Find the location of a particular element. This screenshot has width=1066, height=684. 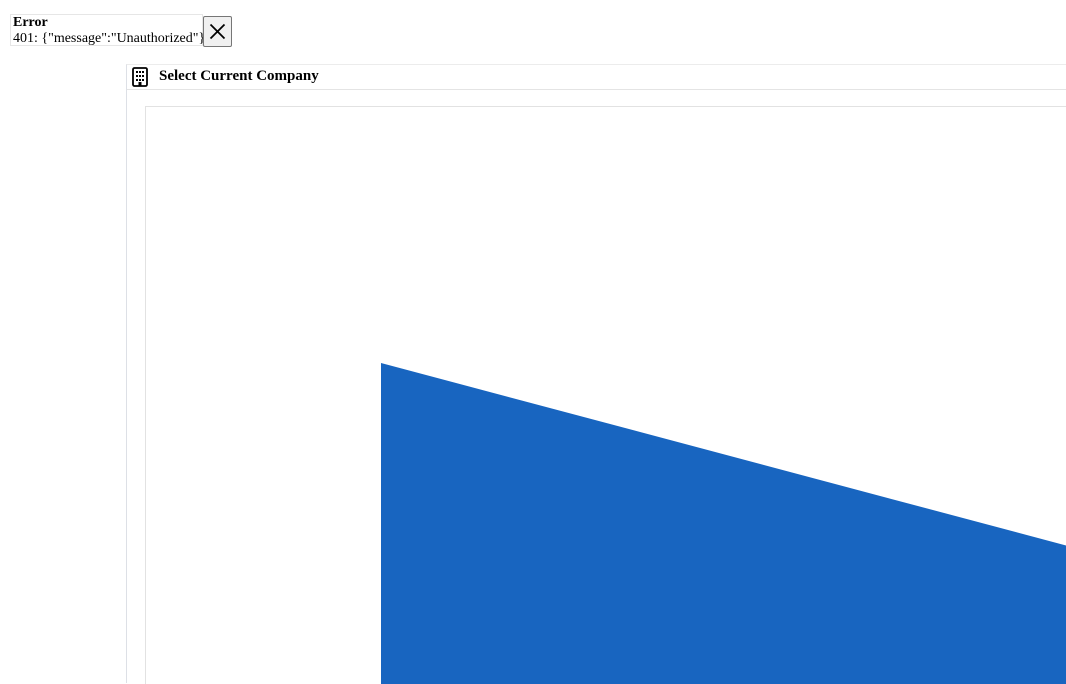

error-message: 401: {"message":"Unauthorized"} is located at coordinates (109, 38).